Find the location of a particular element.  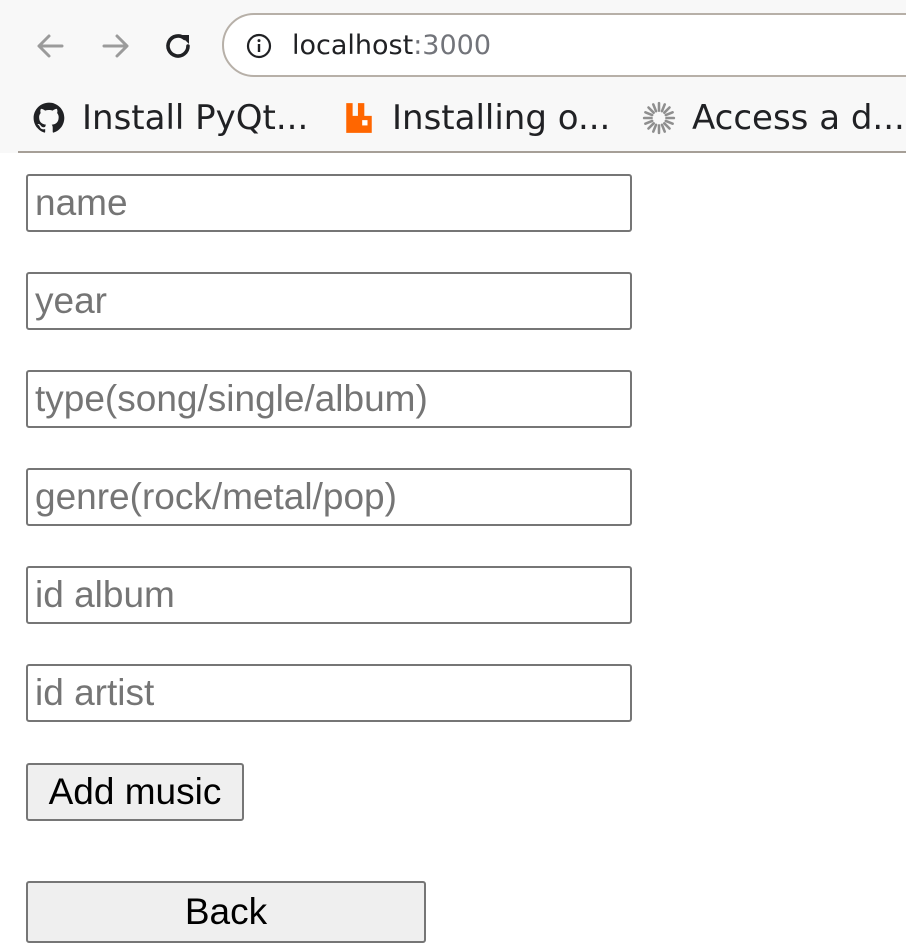

type-input is located at coordinates (329, 399).